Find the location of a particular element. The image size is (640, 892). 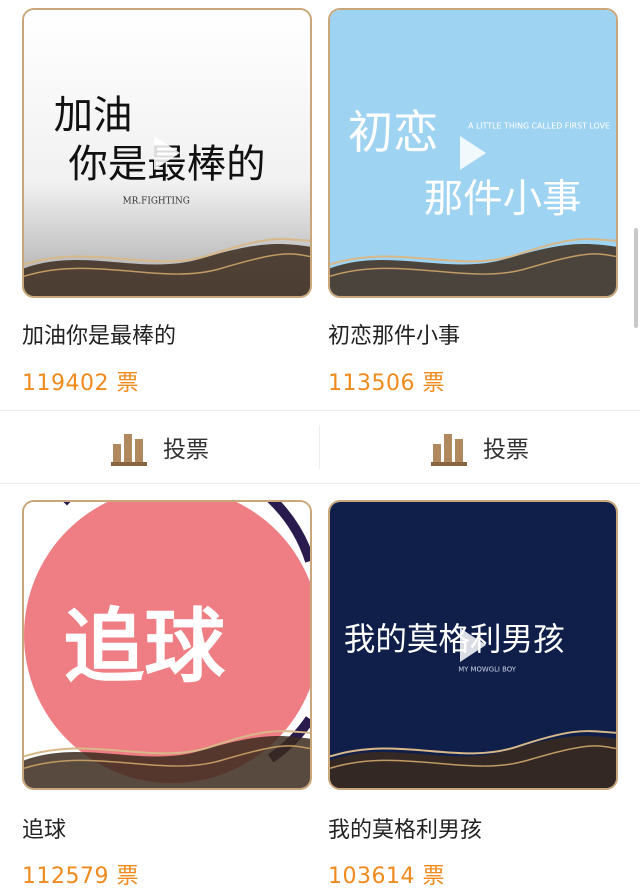

vote-row: 投票 投票 is located at coordinates (320, 447).